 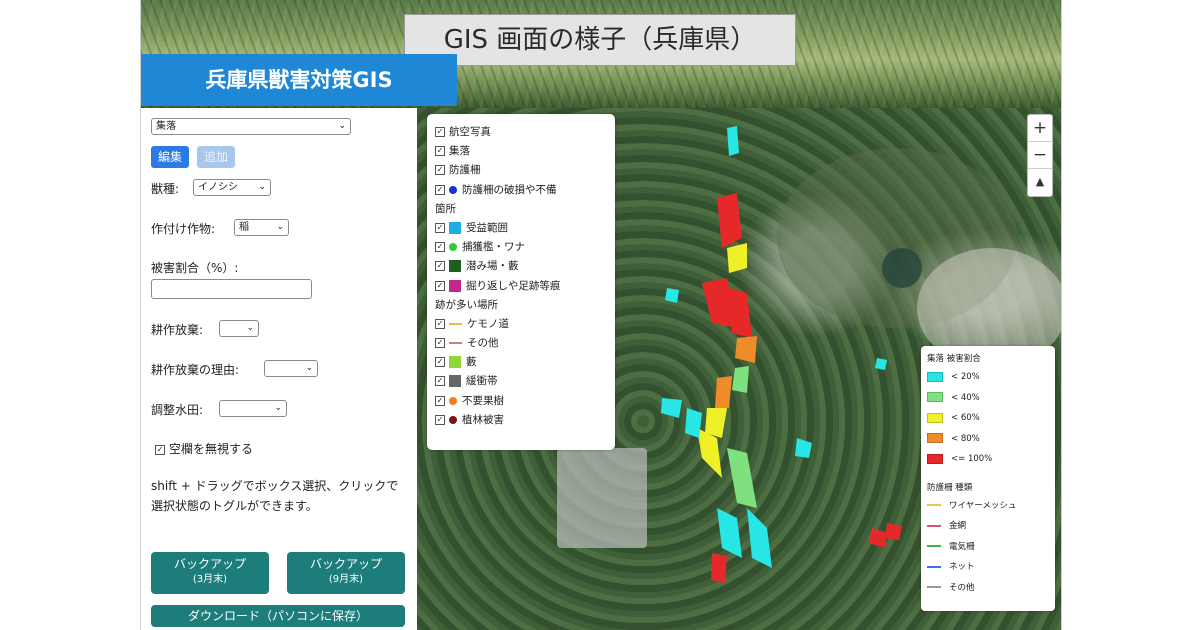 I want to click on layer-row: ✓ 潜み場・藪, so click(x=521, y=266).